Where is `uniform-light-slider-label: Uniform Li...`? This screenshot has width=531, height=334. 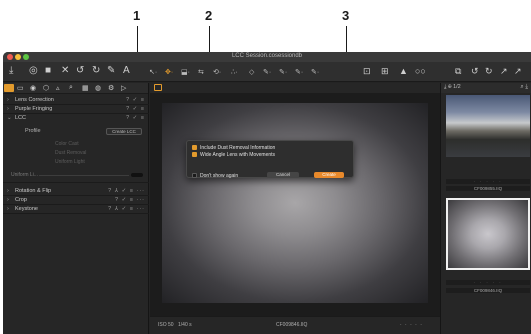
uniform-light-slider-label: Uniform Li... is located at coordinates (24, 175).